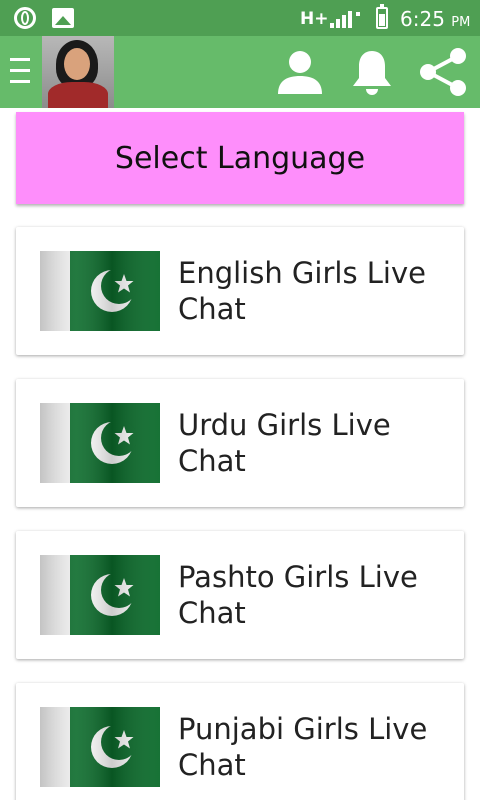 This screenshot has width=480, height=800. I want to click on language-card-label: English Girls Live Chat, so click(302, 291).